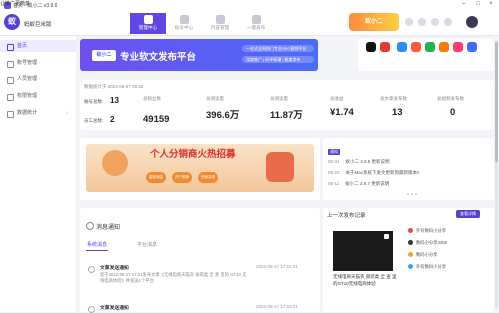 Image resolution: width=499 pixels, height=313 pixels. I want to click on home-icon, so click(10, 47).